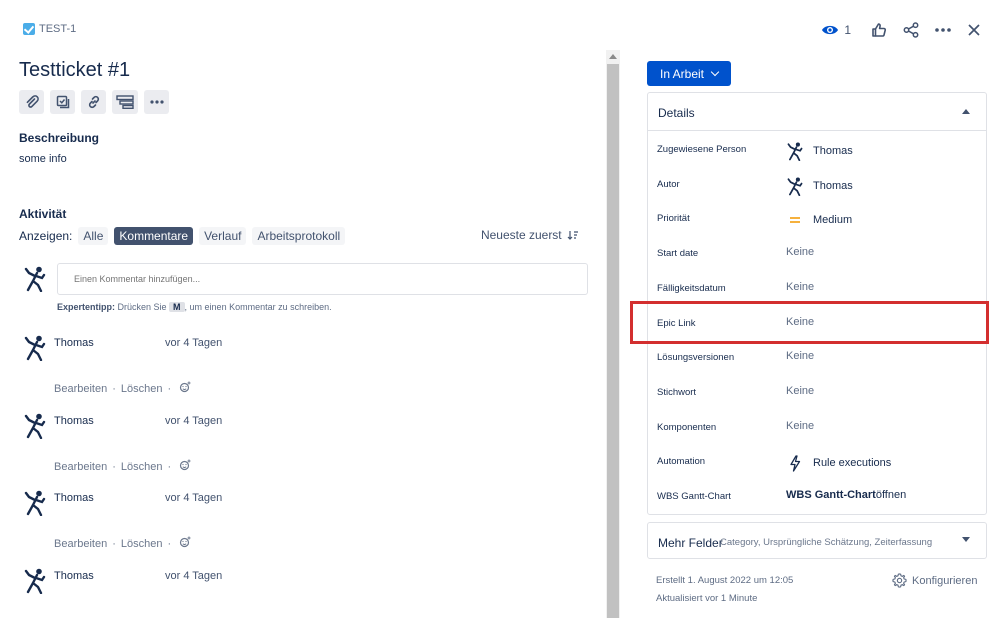 The image size is (999, 618). I want to click on field-label: WBS Gantt-Chart, so click(694, 496).